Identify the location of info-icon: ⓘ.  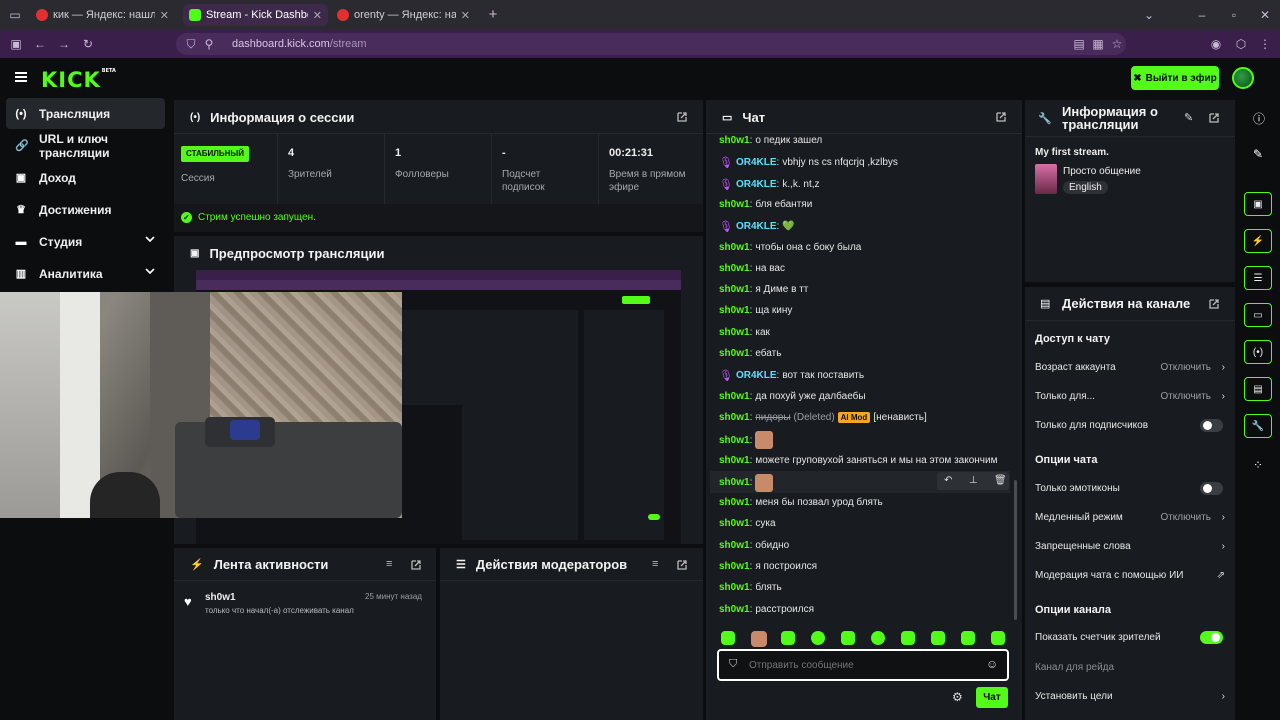
(1259, 118).